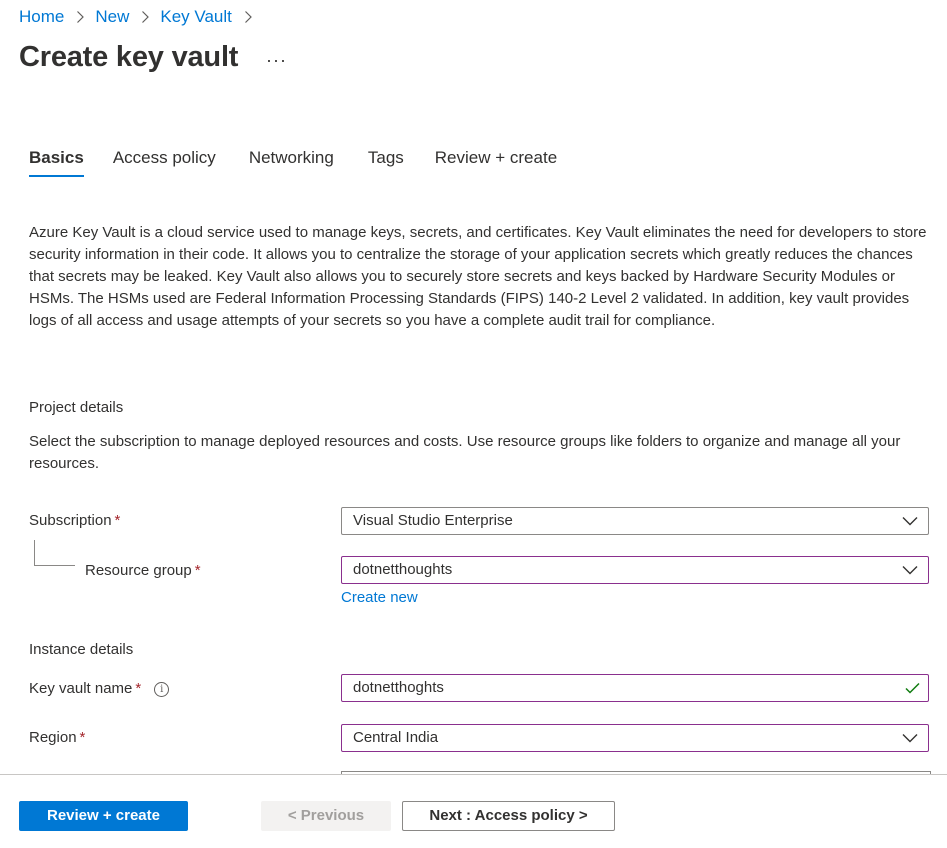  I want to click on subscription-label-text: Subscription, so click(70, 520).